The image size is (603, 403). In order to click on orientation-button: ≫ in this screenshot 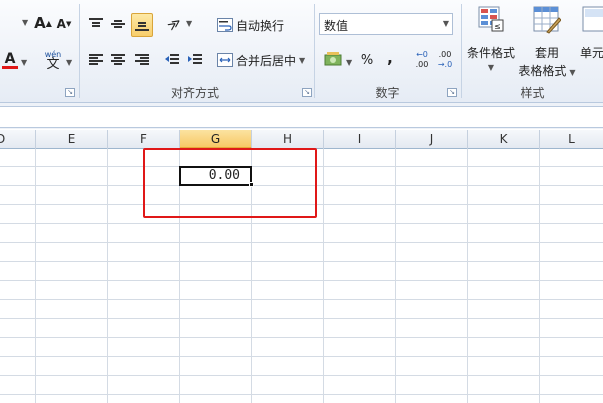, I will do `click(175, 24)`.